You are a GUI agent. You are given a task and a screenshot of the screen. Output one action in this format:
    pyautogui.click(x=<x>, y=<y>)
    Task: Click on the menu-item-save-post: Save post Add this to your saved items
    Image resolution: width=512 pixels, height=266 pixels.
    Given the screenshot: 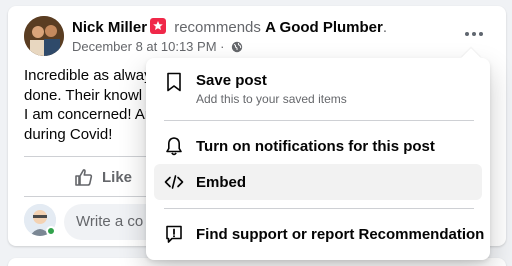 What is the action you would take?
    pyautogui.click(x=318, y=92)
    